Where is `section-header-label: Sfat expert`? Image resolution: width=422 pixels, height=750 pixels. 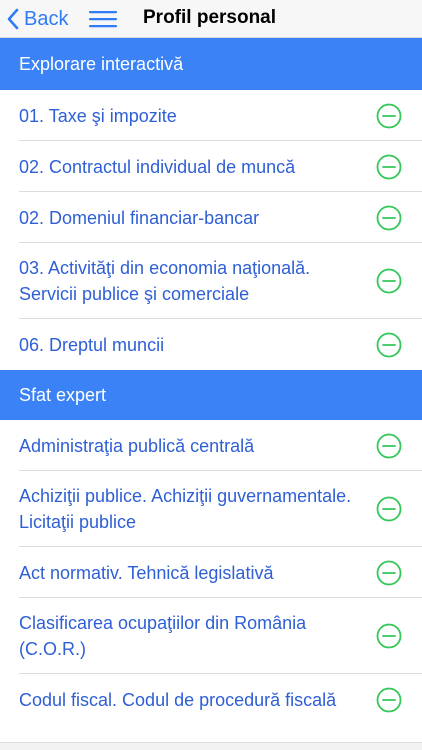 section-header-label: Sfat expert is located at coordinates (63, 394).